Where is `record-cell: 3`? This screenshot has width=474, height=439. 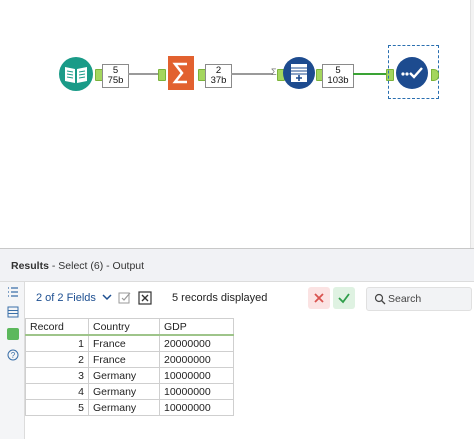
record-cell: 3 is located at coordinates (57, 375).